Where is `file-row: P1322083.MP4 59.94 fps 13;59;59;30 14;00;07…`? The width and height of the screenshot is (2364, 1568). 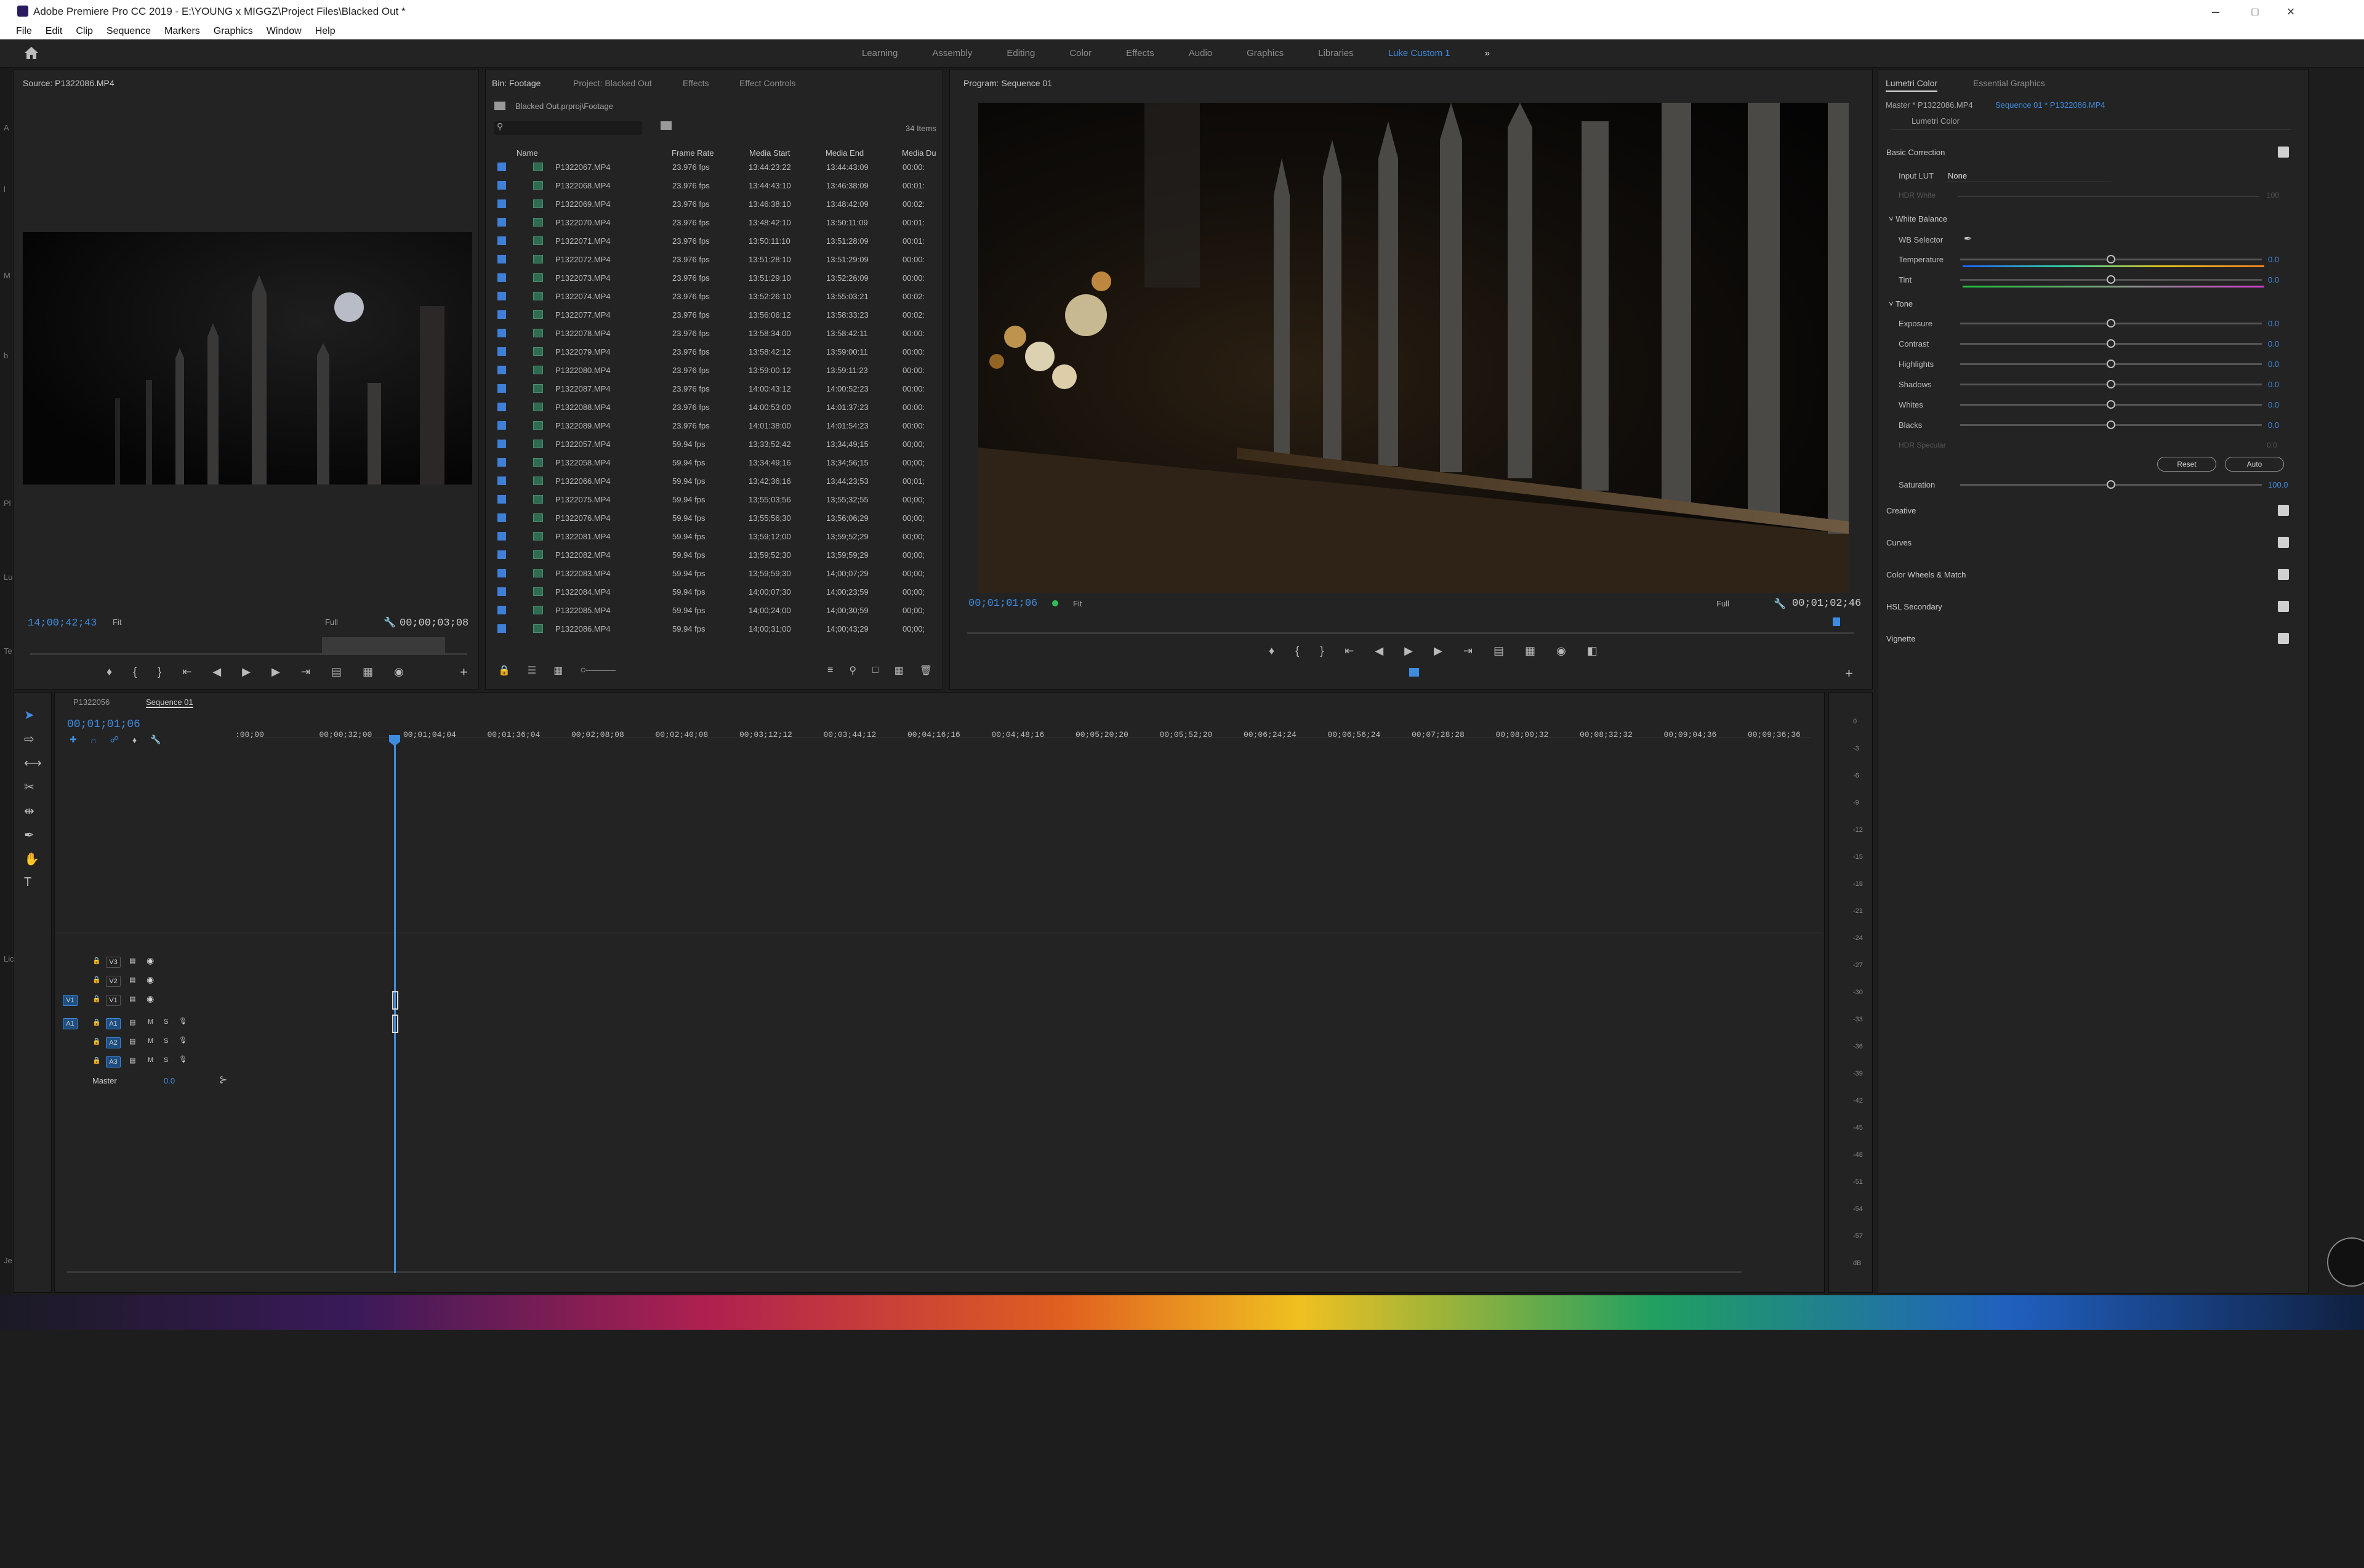 file-row: P1322083.MP4 59.94 fps 13;59;59;30 14;00;07… is located at coordinates (715, 573).